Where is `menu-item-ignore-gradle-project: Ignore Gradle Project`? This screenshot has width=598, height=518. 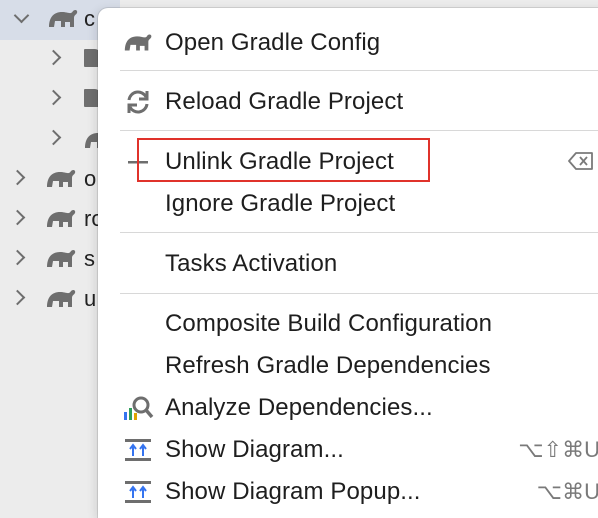
menu-item-ignore-gradle-project: Ignore Gradle Project is located at coordinates (348, 203).